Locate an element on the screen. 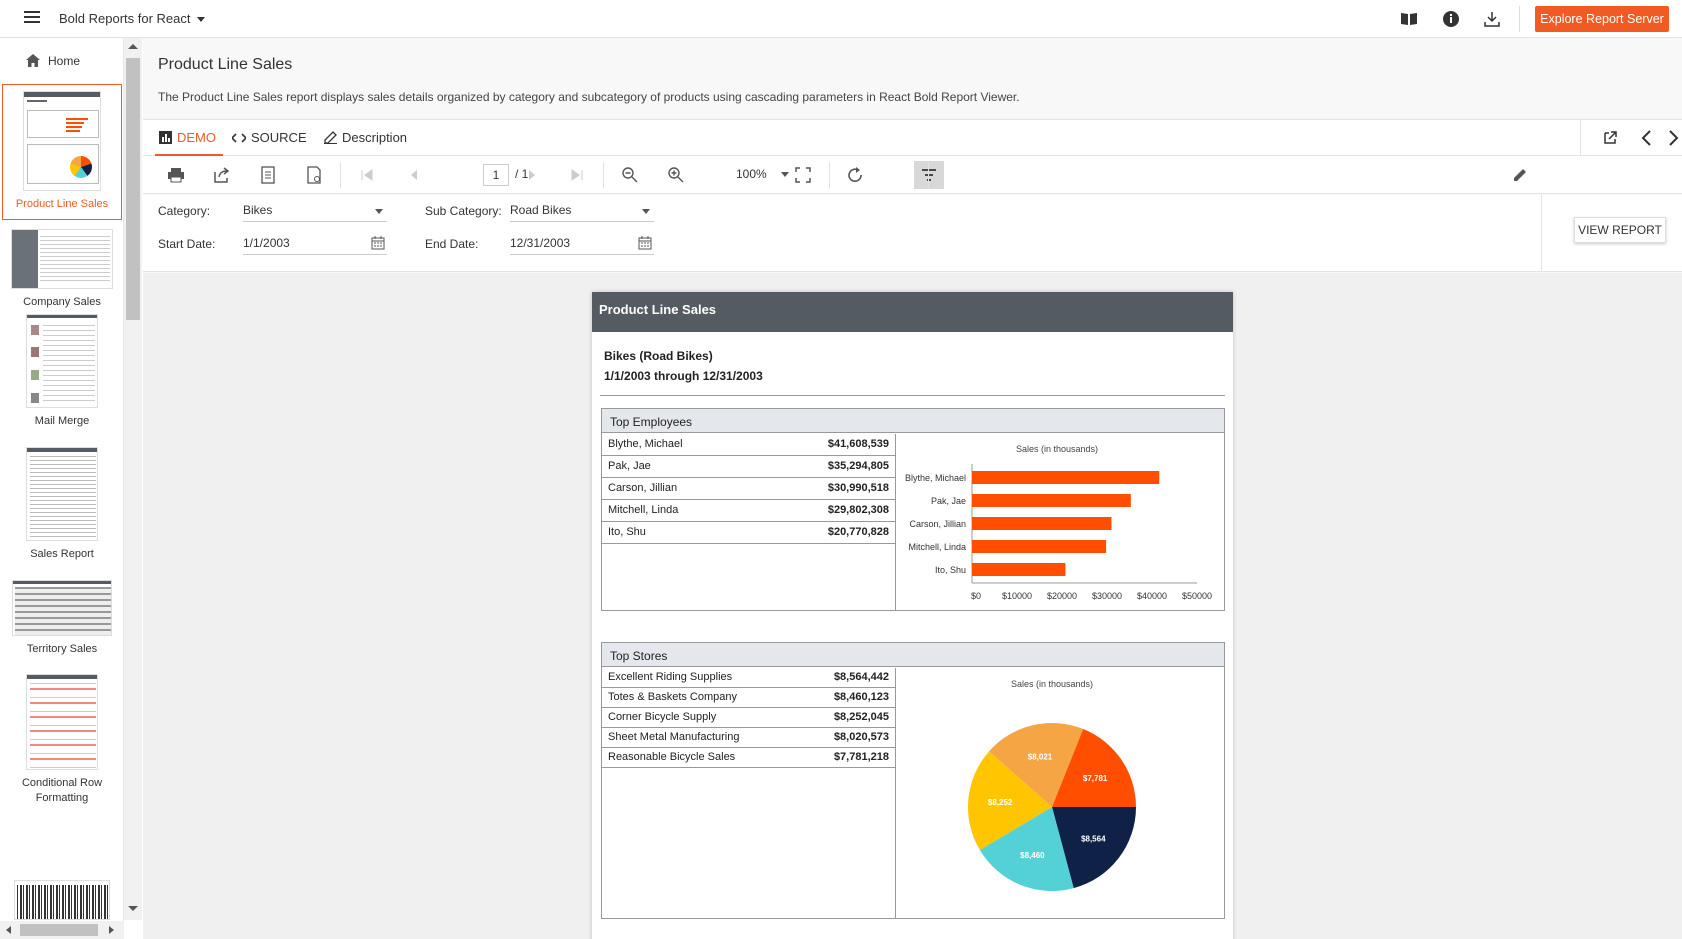  employee-name: Carson, Jillian is located at coordinates (643, 488).